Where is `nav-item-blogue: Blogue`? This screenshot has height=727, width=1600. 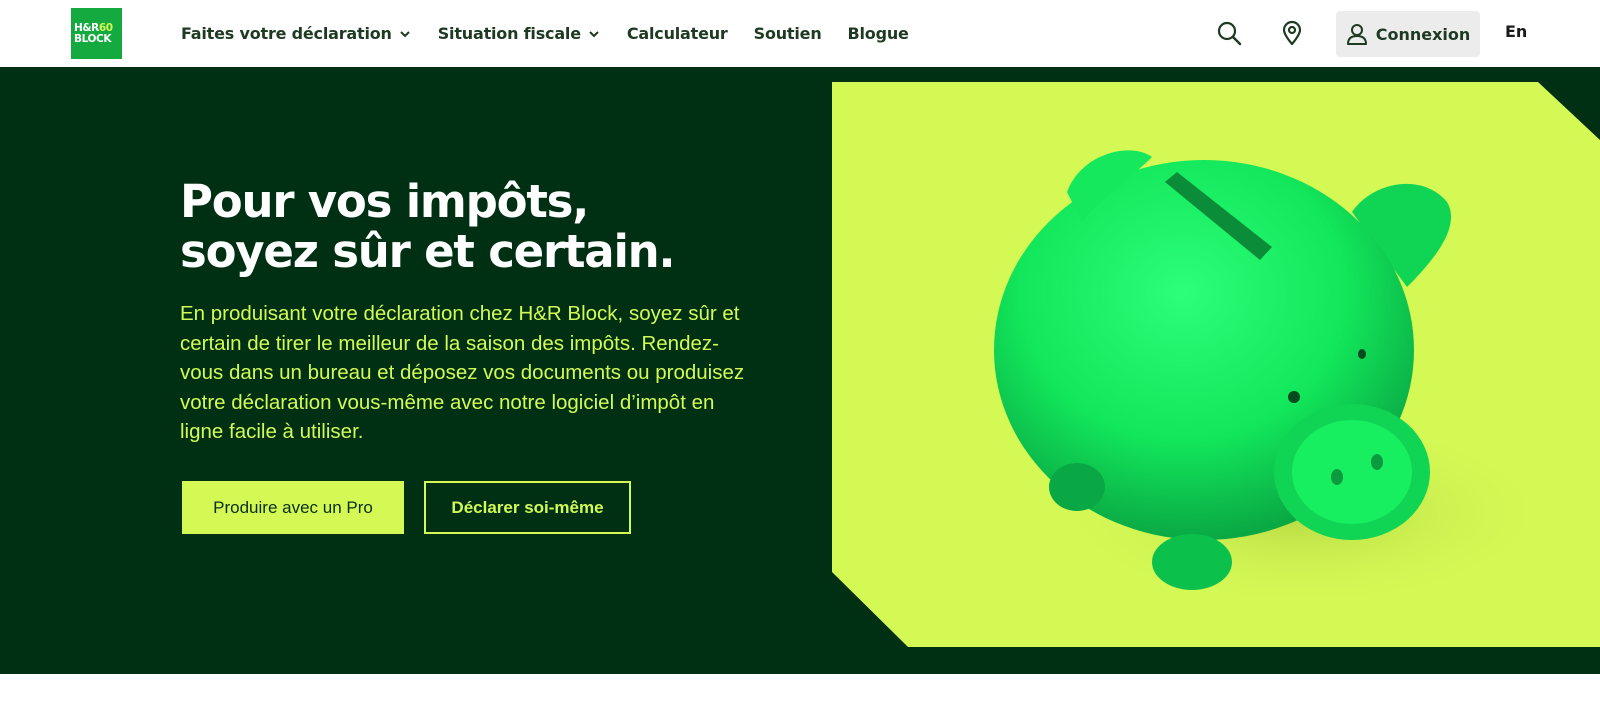 nav-item-blogue: Blogue is located at coordinates (878, 33).